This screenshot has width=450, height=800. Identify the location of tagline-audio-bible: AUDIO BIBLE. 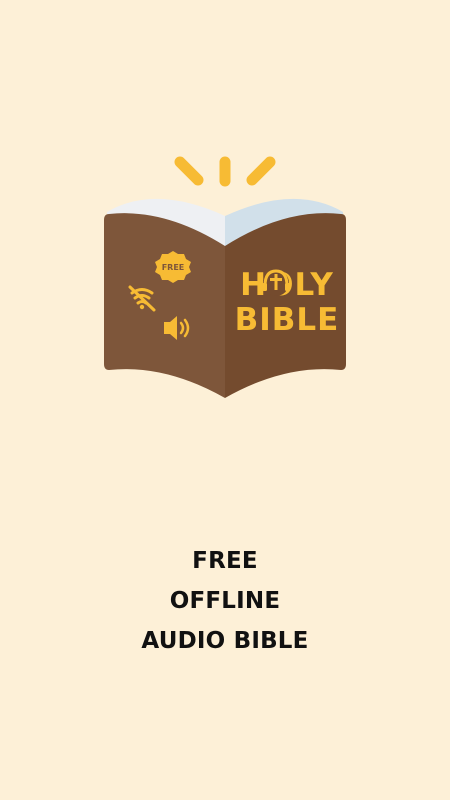
(225, 641).